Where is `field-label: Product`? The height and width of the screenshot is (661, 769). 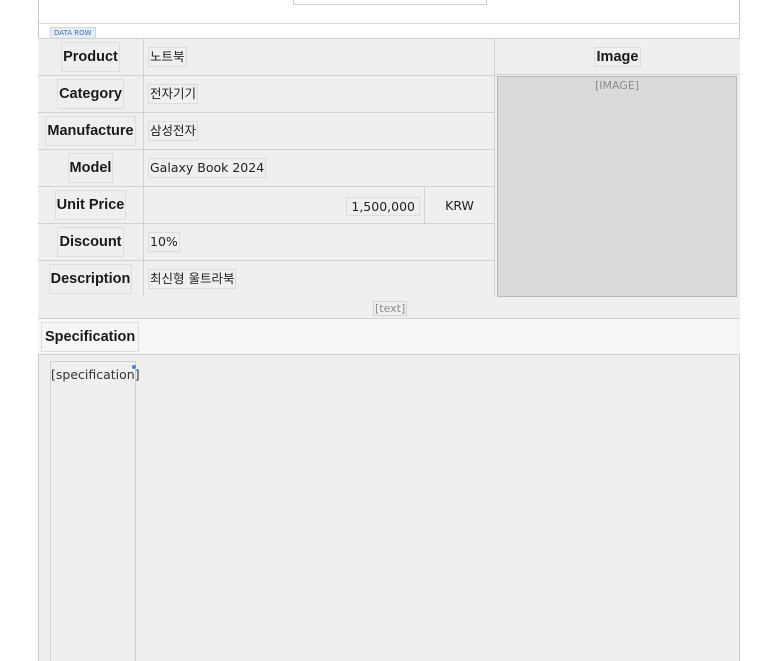
field-label: Product is located at coordinates (91, 57).